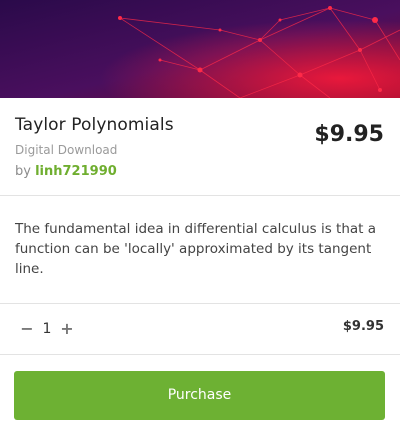  Describe the element at coordinates (200, 329) in the screenshot. I see `quantity-row: − 1 + $9.95` at that location.